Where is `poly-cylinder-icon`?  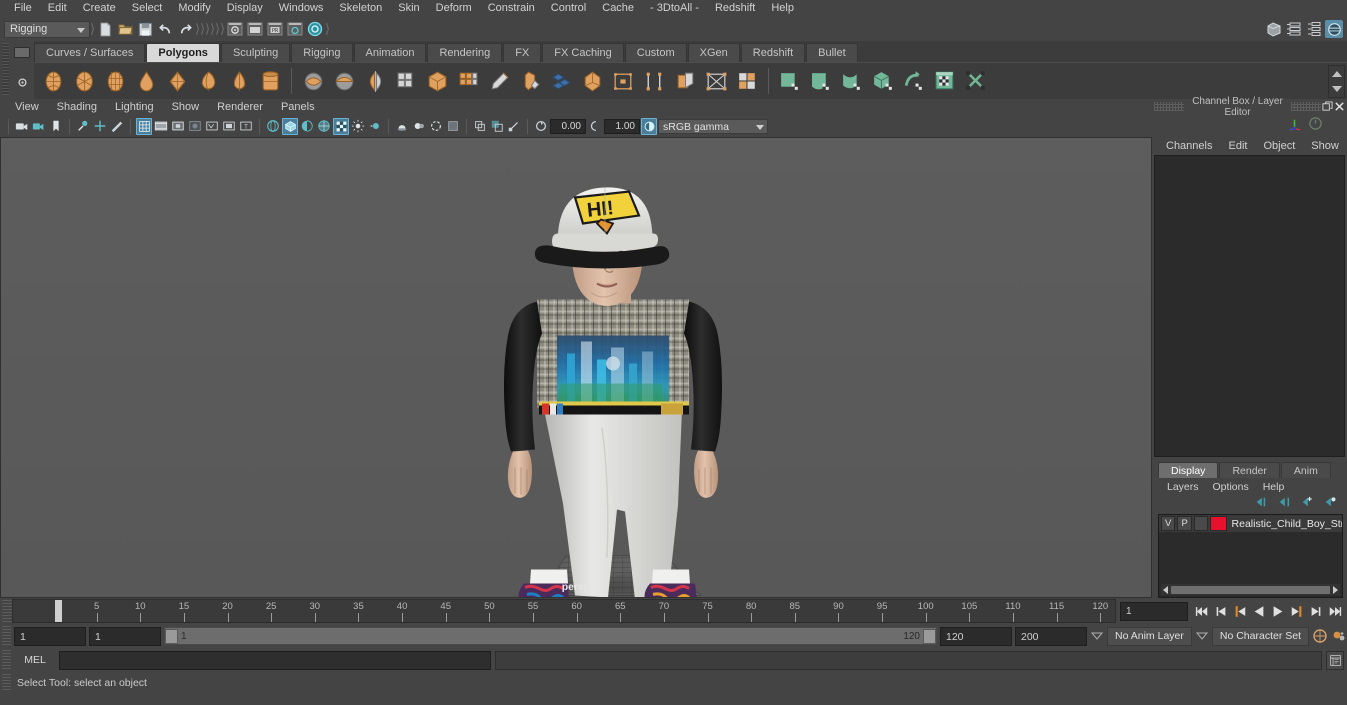 poly-cylinder-icon is located at coordinates (115, 81).